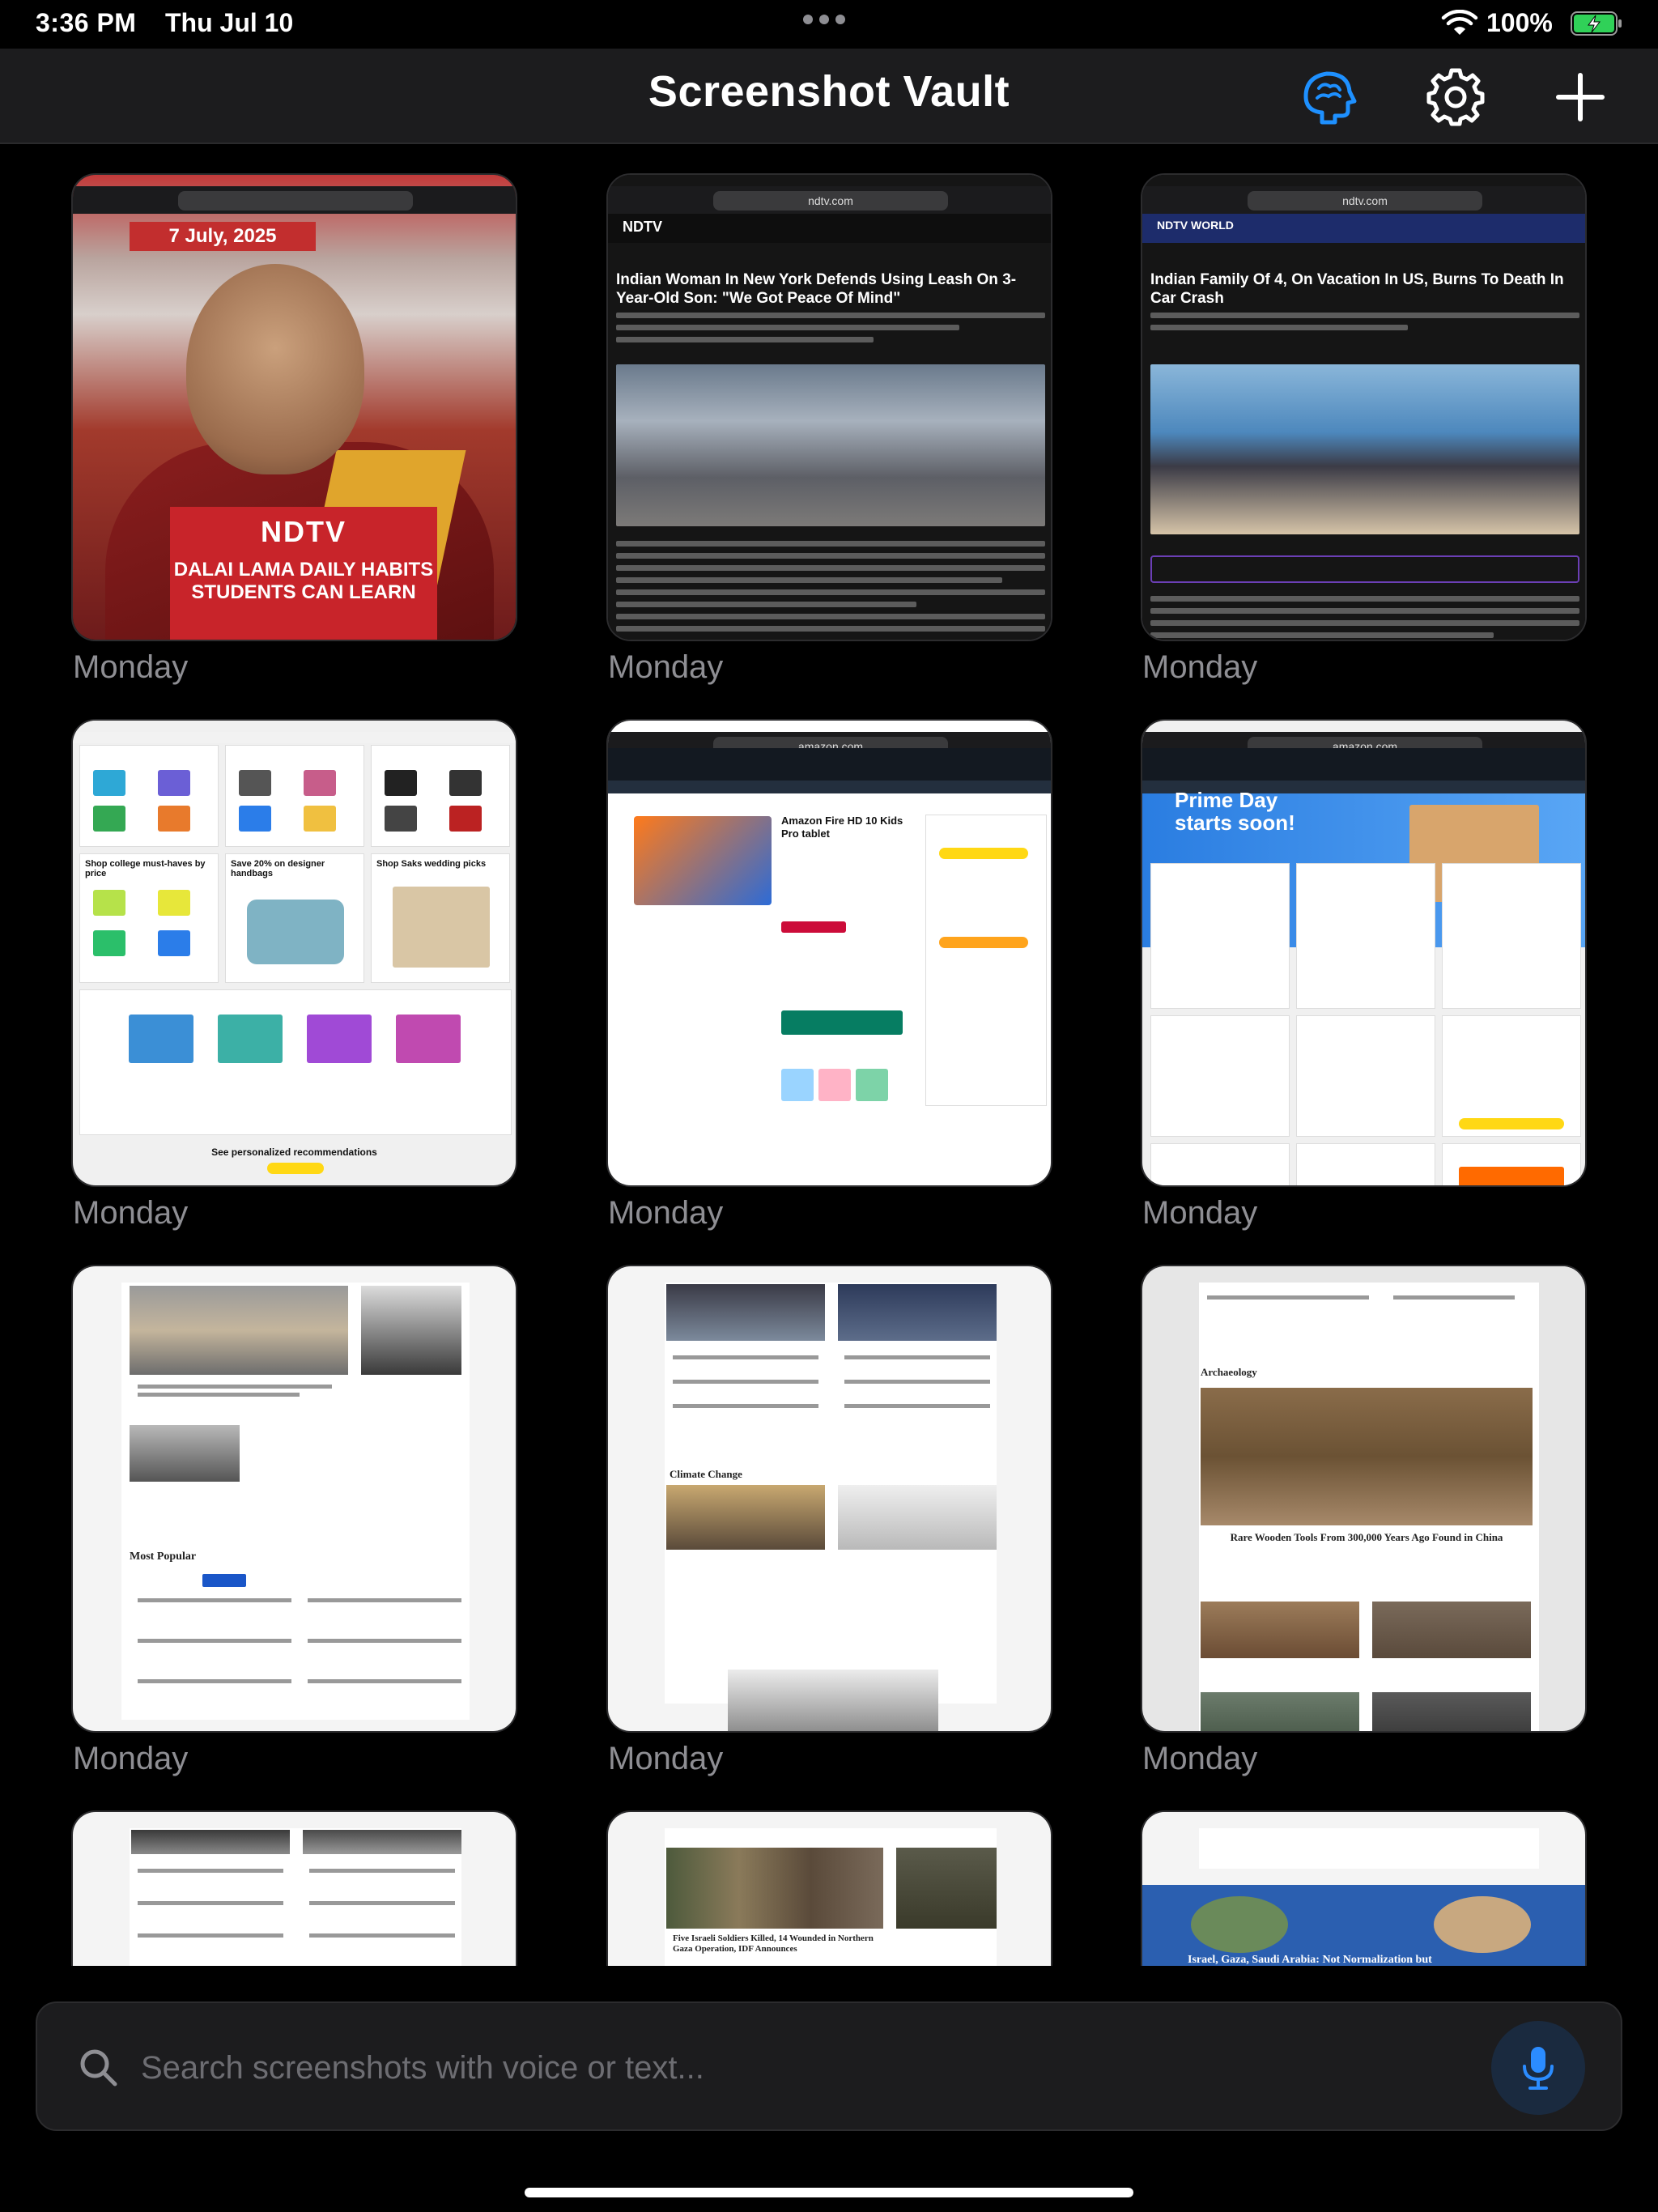  What do you see at coordinates (86, 22) in the screenshot?
I see `status-time: 3:36 PM` at bounding box center [86, 22].